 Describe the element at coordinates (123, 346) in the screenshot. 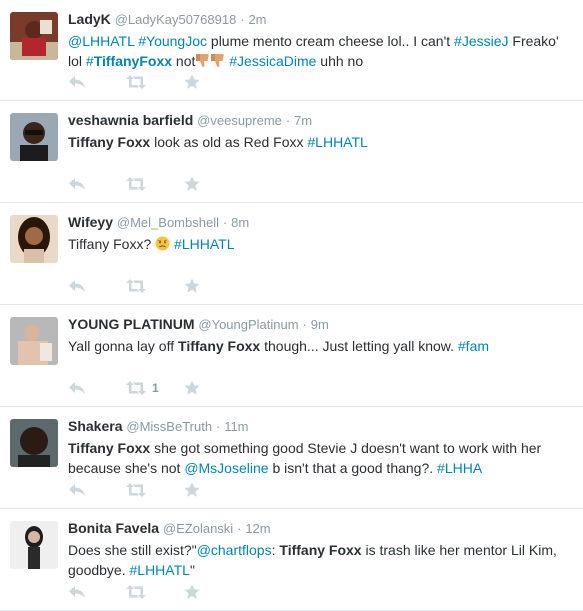

I see `tweet-text-segment: Yall gonna lay off` at that location.